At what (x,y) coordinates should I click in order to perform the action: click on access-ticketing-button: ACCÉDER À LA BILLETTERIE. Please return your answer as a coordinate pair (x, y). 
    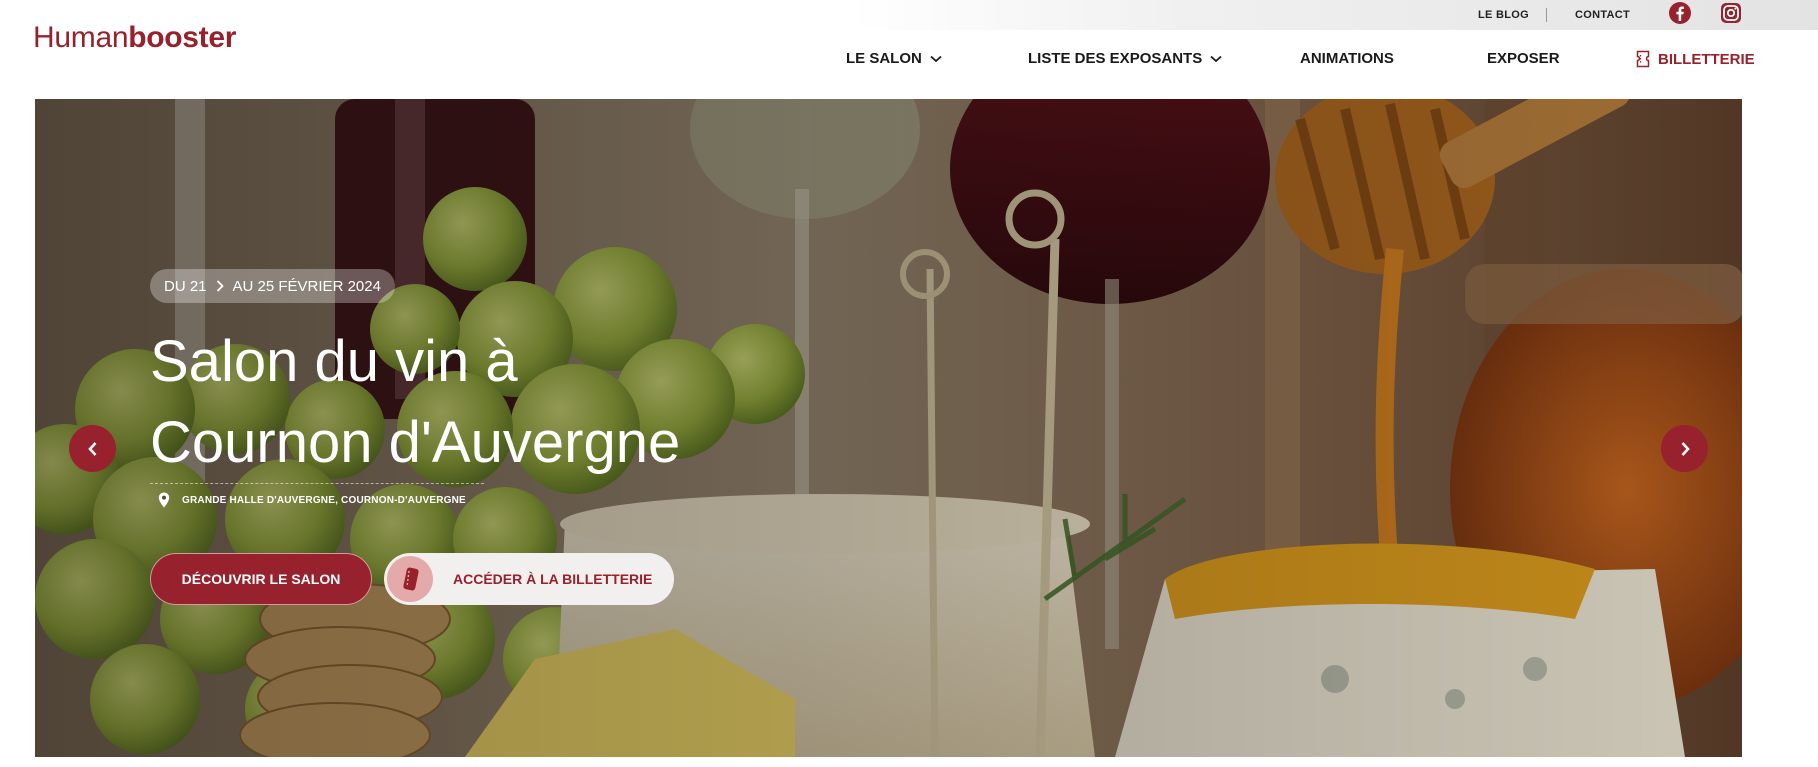
    Looking at the image, I should click on (529, 579).